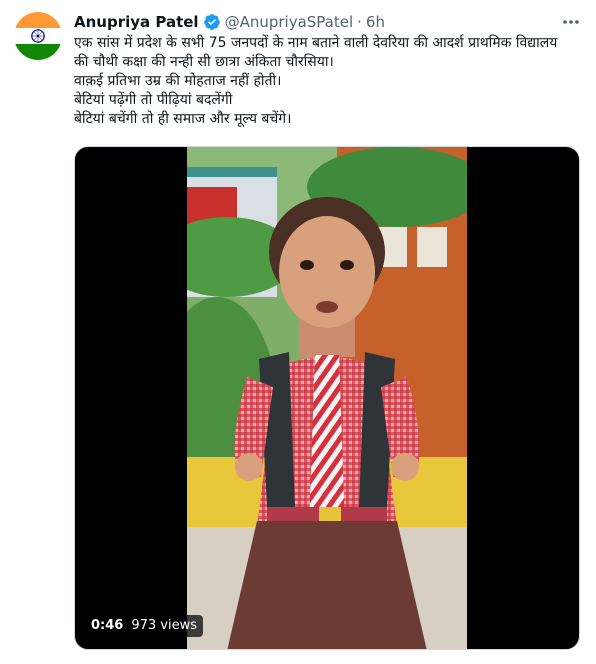 This screenshot has height=664, width=596. What do you see at coordinates (153, 100) in the screenshot?
I see `tweet-text-line: बेटियां पढ़ेंगी तो पीढ़ियां बदलेंगी` at bounding box center [153, 100].